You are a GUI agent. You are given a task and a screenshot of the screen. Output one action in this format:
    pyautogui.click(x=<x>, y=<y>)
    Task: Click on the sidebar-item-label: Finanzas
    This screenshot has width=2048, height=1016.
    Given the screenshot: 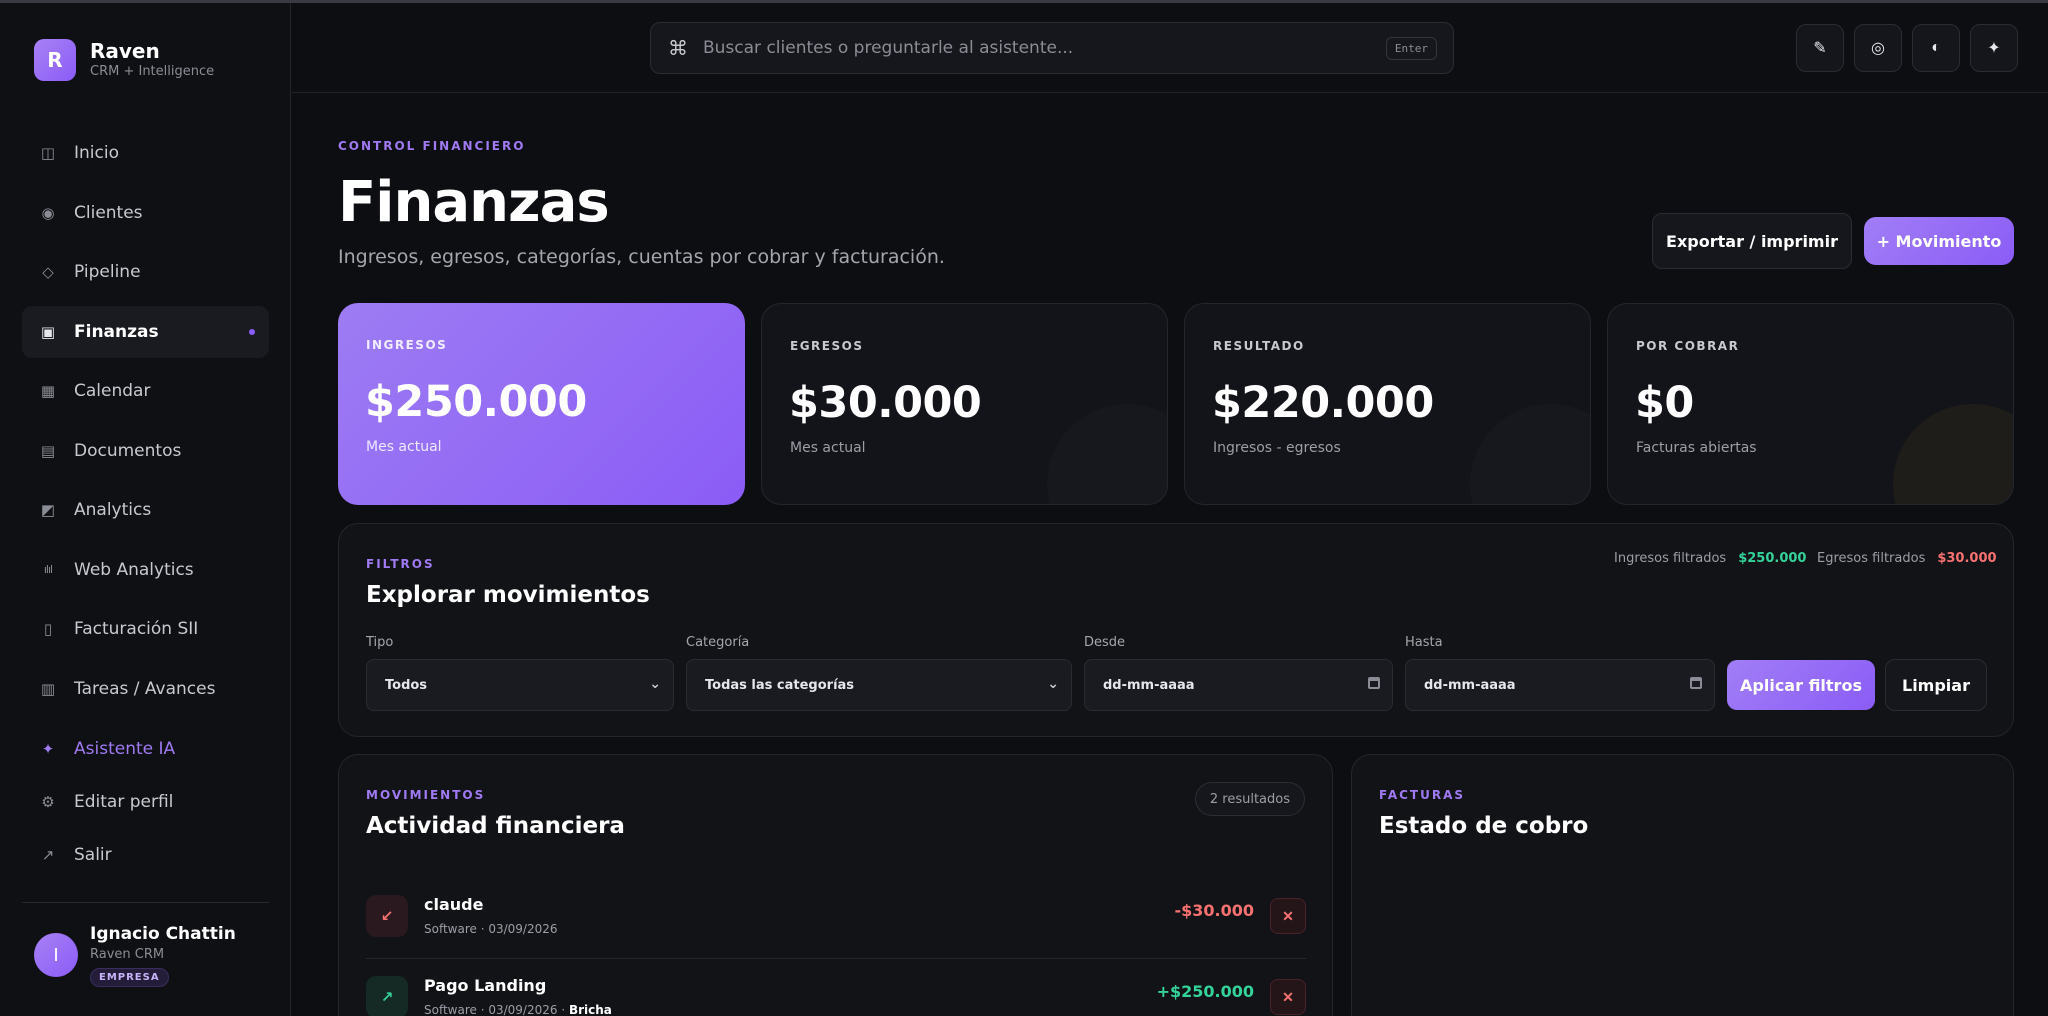 What is the action you would take?
    pyautogui.click(x=116, y=331)
    